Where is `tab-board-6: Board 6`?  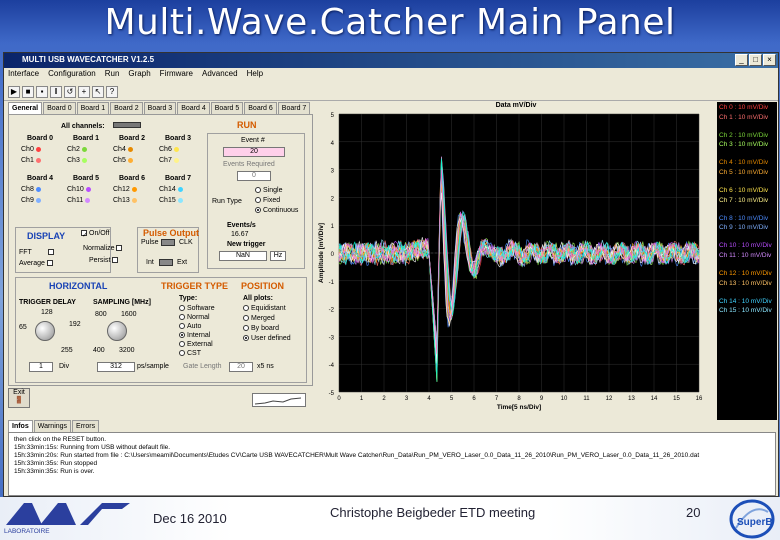
tab-board-6: Board 6 is located at coordinates (260, 108).